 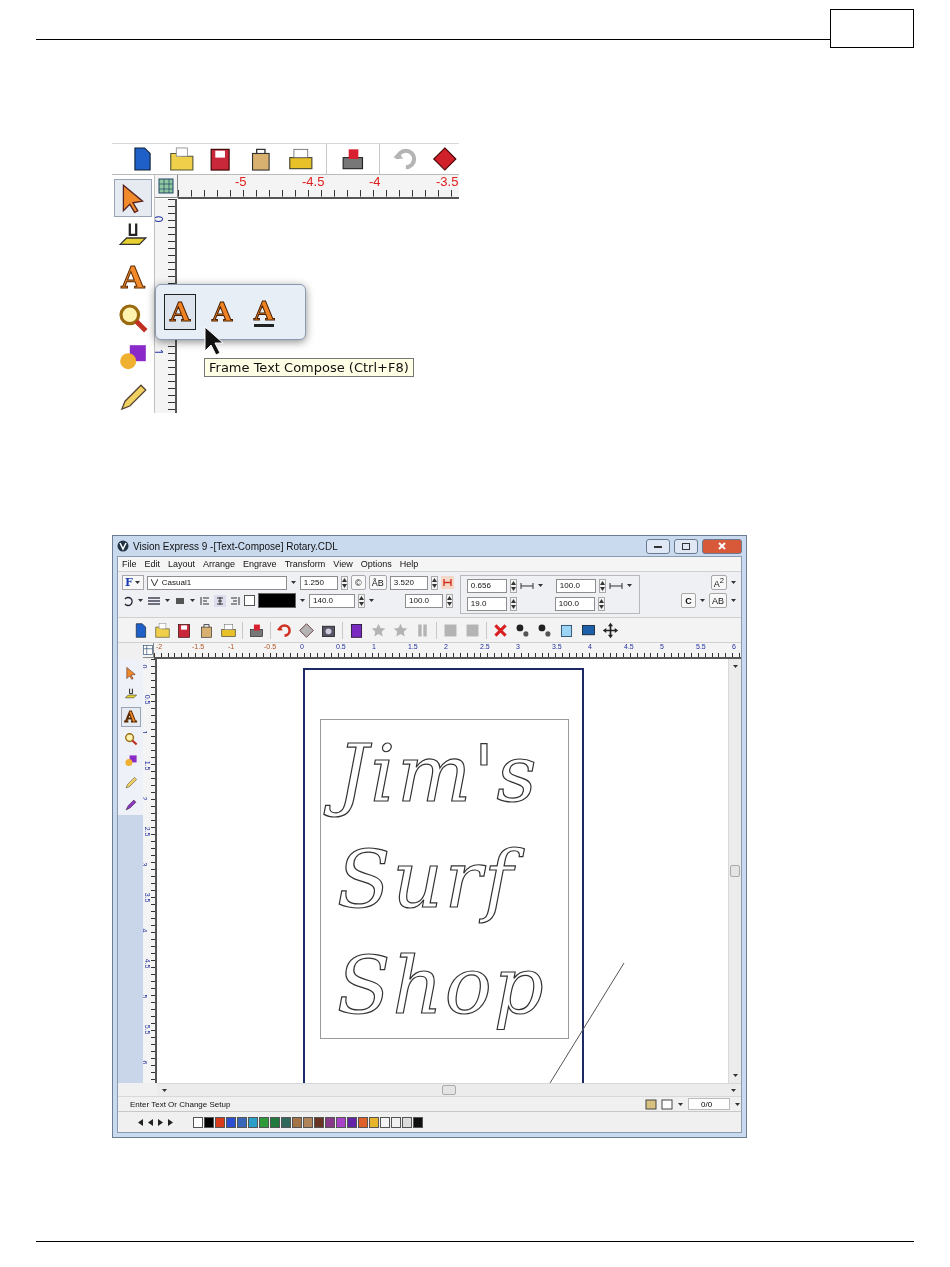 I want to click on menu-item: Options, so click(x=376, y=564).